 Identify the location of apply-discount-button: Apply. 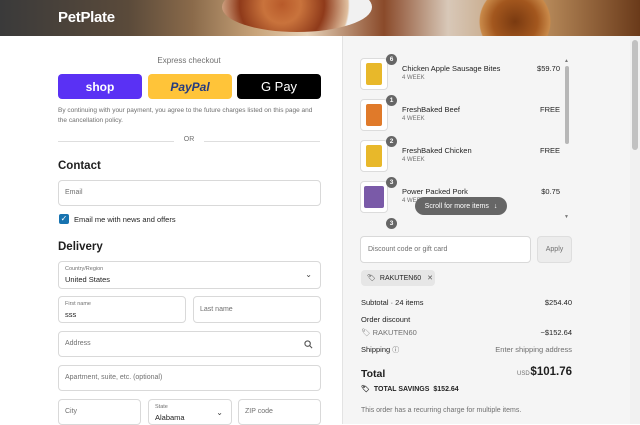
(554, 249).